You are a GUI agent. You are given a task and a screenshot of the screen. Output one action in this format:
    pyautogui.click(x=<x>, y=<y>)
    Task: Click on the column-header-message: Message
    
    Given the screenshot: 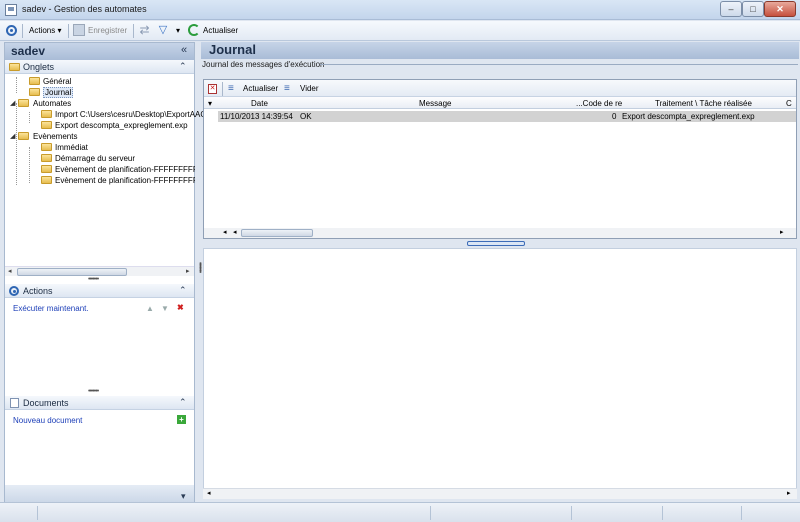 What is the action you would take?
    pyautogui.click(x=435, y=103)
    